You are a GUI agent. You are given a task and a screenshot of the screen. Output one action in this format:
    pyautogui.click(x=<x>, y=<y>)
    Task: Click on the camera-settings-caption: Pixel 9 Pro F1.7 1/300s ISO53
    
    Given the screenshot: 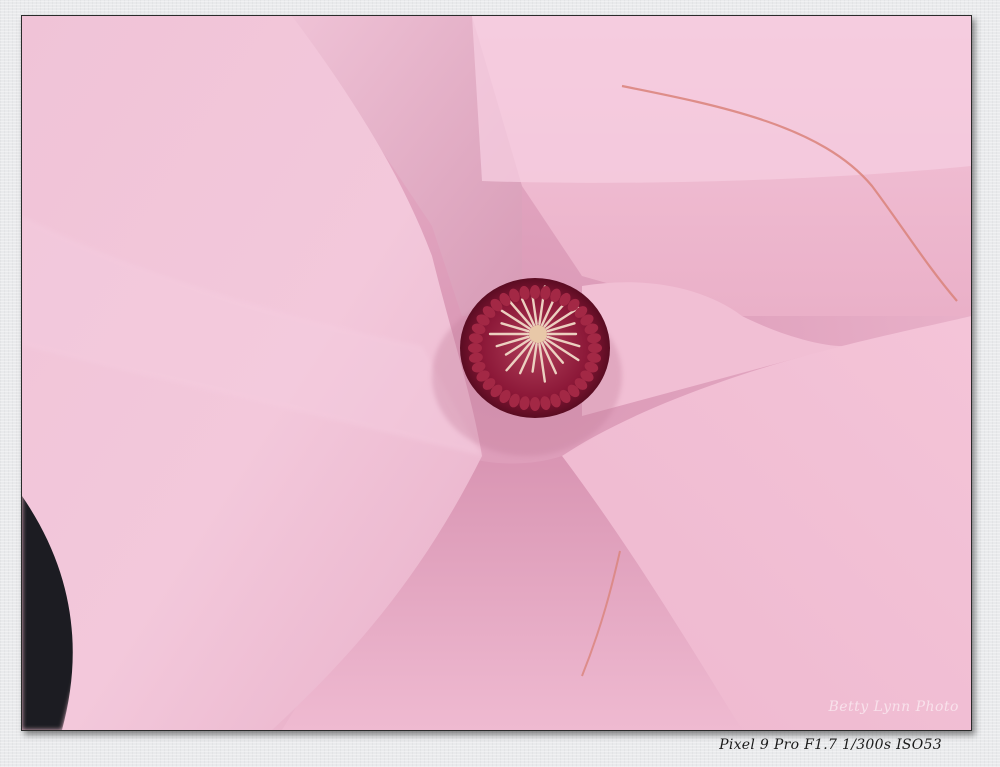 What is the action you would take?
    pyautogui.click(x=830, y=745)
    